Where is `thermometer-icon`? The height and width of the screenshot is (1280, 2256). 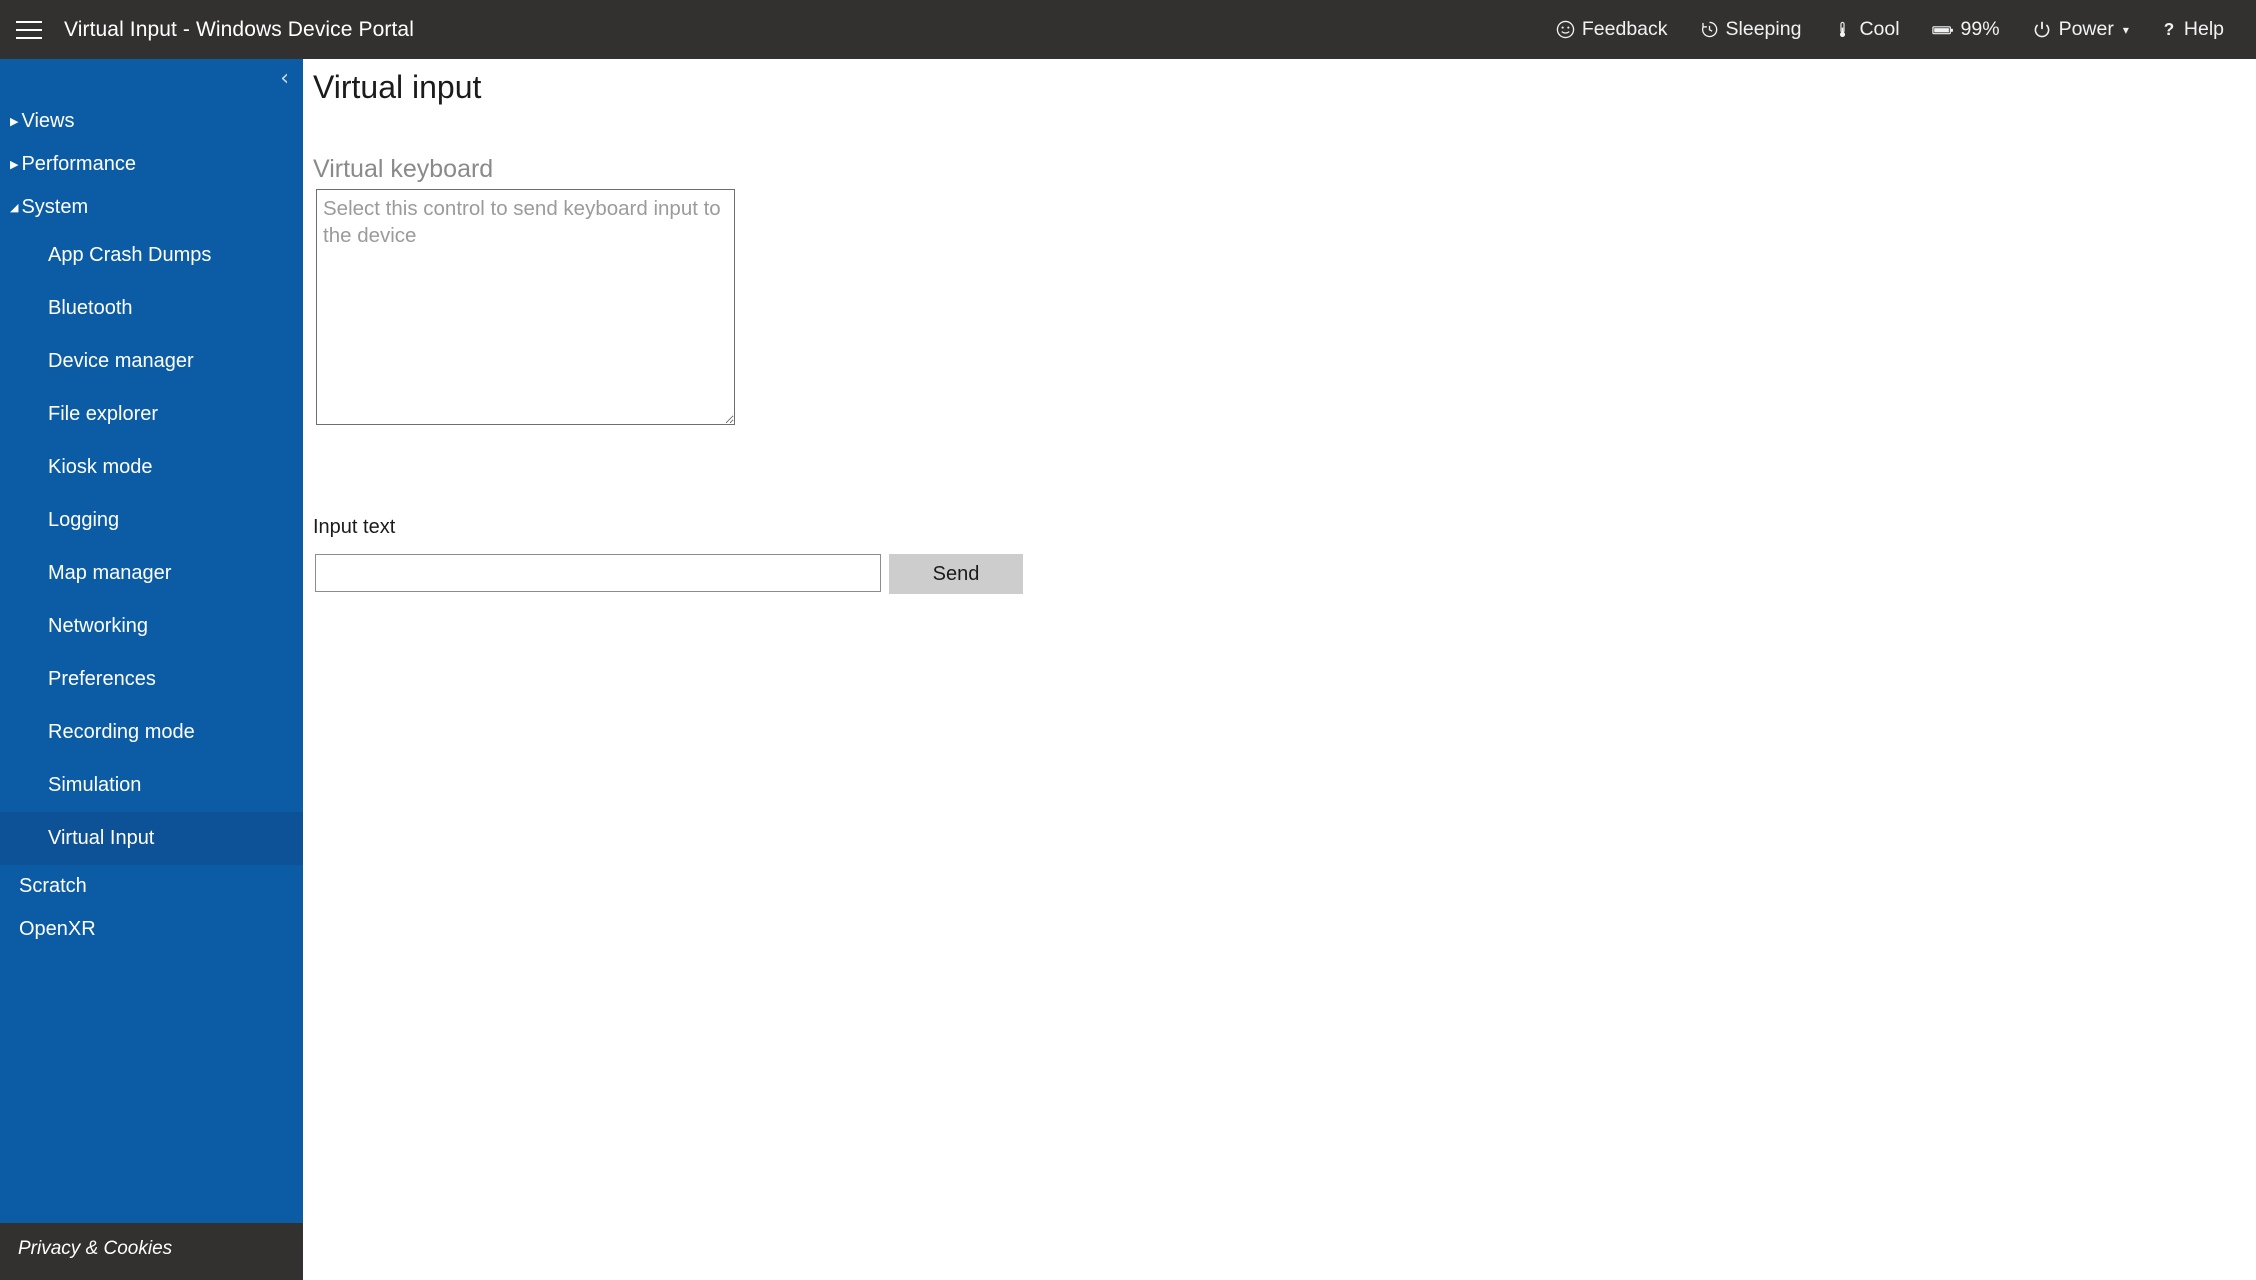
thermometer-icon is located at coordinates (1842, 29).